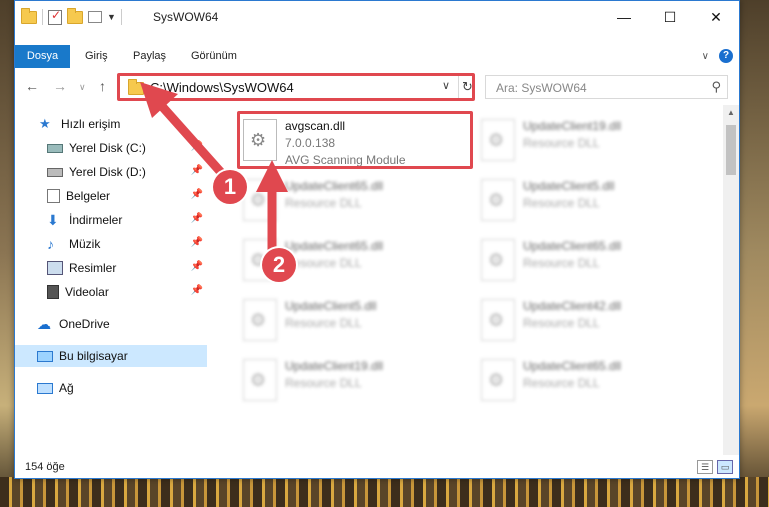 This screenshot has height=507, width=769. I want to click on scroll-up-icon: ▲, so click(731, 112).